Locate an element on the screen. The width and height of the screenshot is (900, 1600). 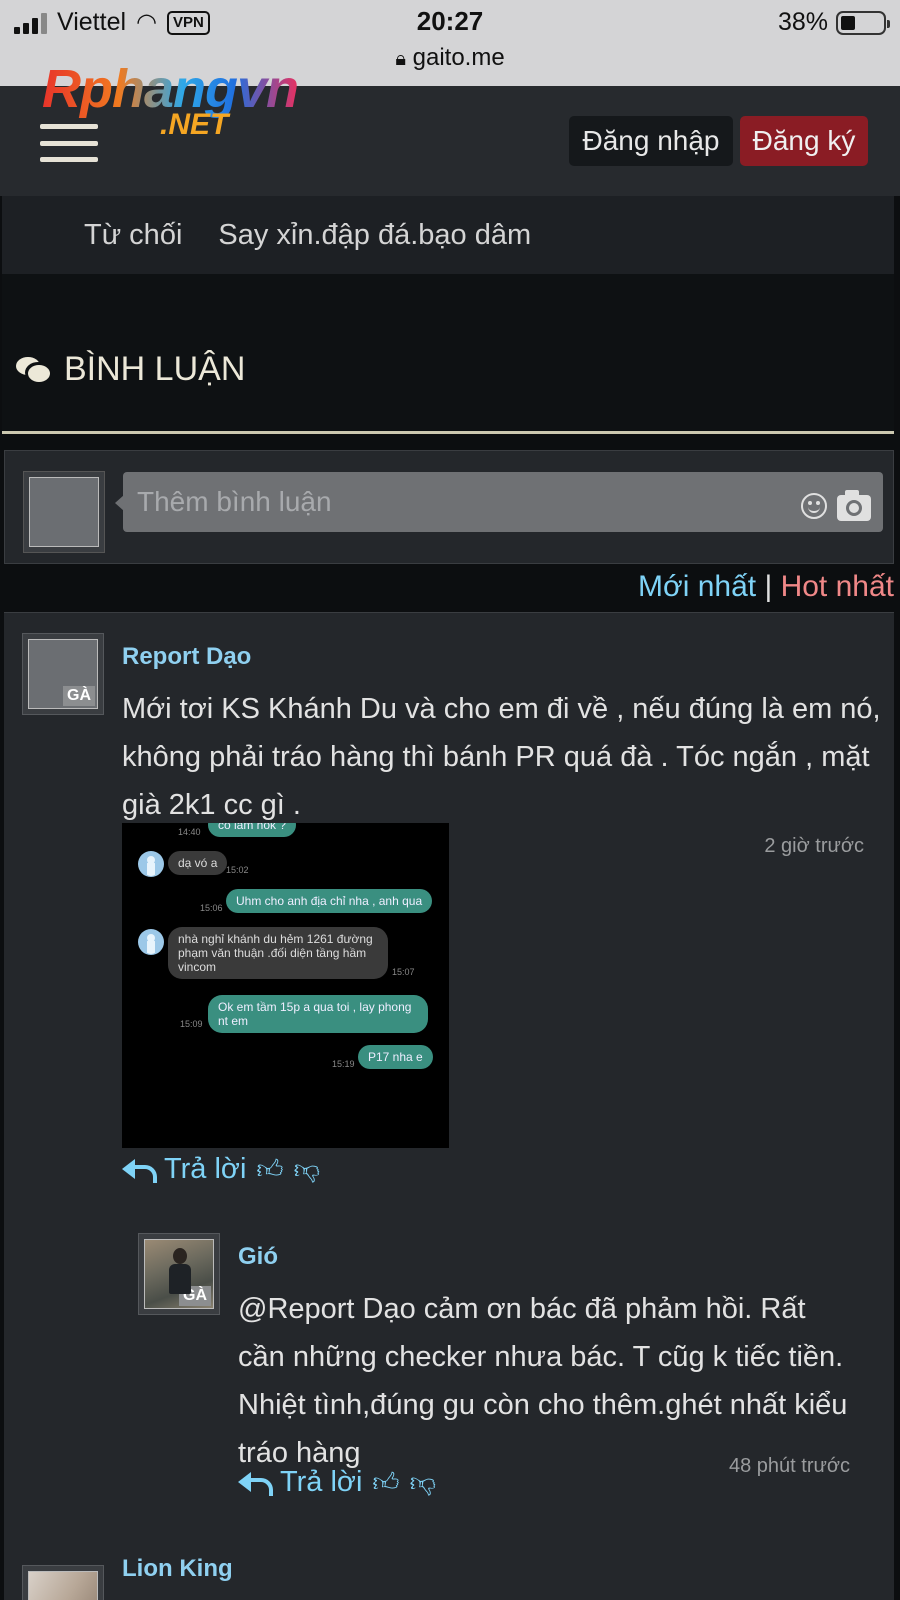
chat-bubble: dạ vó a is located at coordinates (198, 863).